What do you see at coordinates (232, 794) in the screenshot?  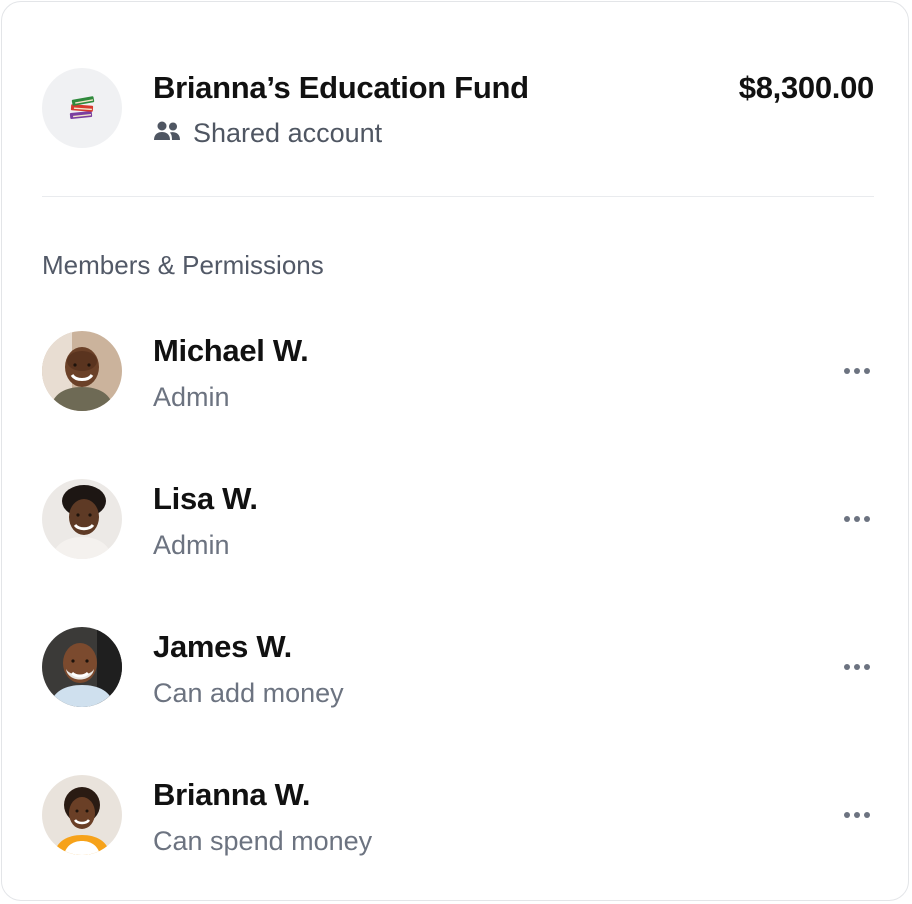 I see `member-name: Brianna W.` at bounding box center [232, 794].